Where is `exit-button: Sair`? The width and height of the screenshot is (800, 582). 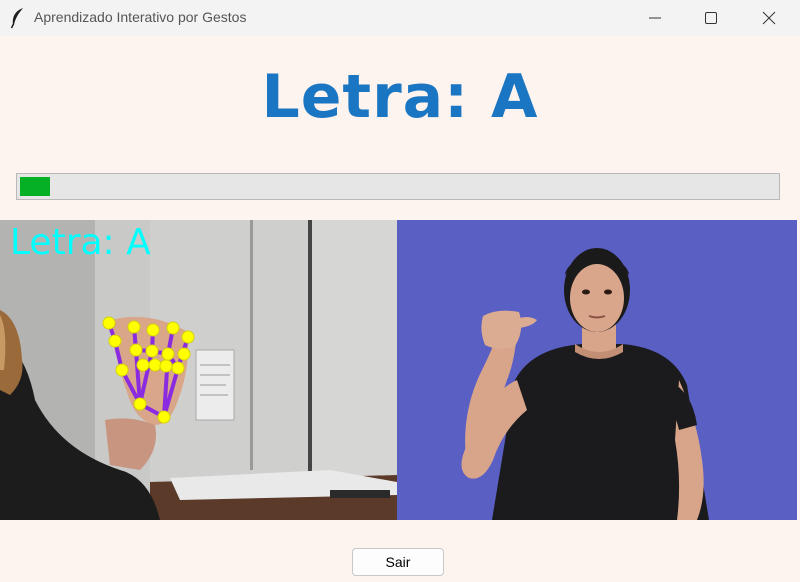
exit-button: Sair is located at coordinates (398, 562).